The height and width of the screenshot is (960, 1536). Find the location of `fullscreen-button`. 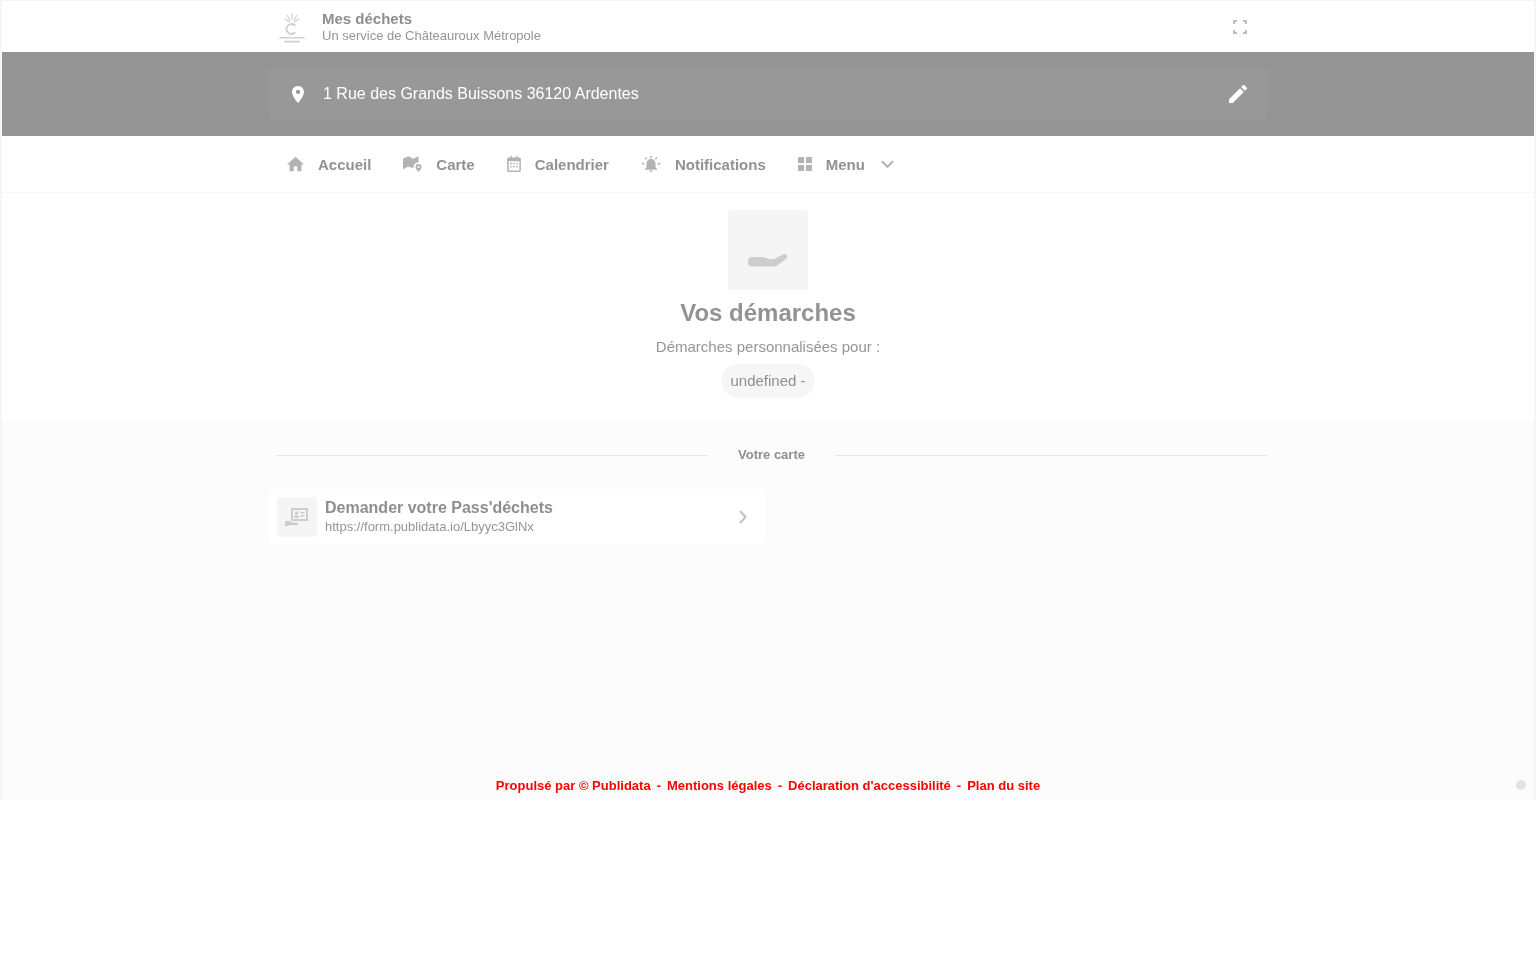

fullscreen-button is located at coordinates (1240, 26).